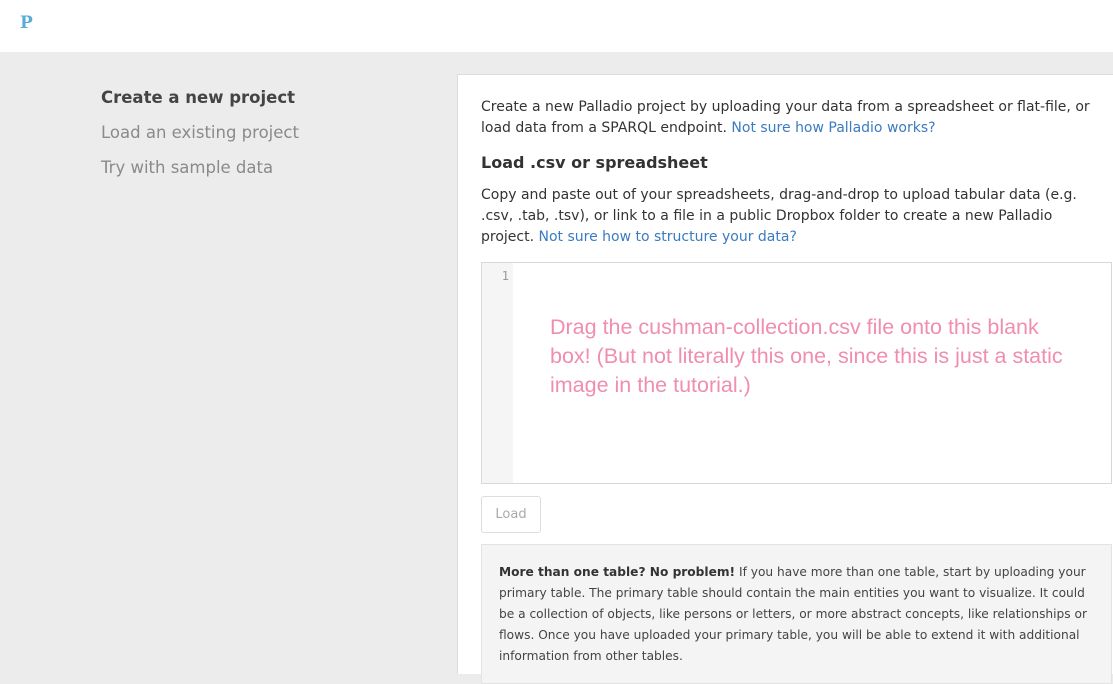 The image size is (1113, 684). I want to click on how-palladio-works-link: Not sure how Palladio works?, so click(833, 128).